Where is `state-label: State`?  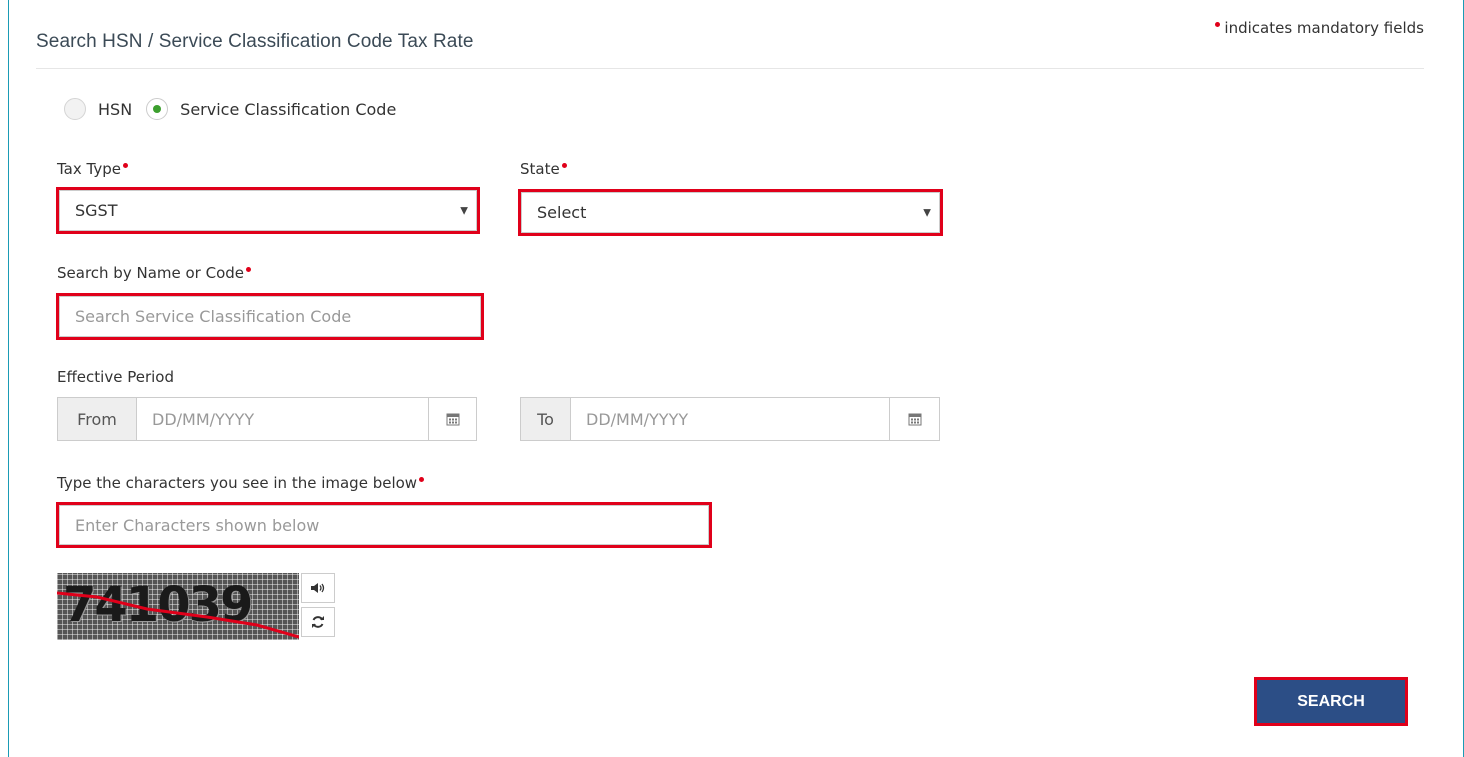
state-label: State is located at coordinates (543, 169).